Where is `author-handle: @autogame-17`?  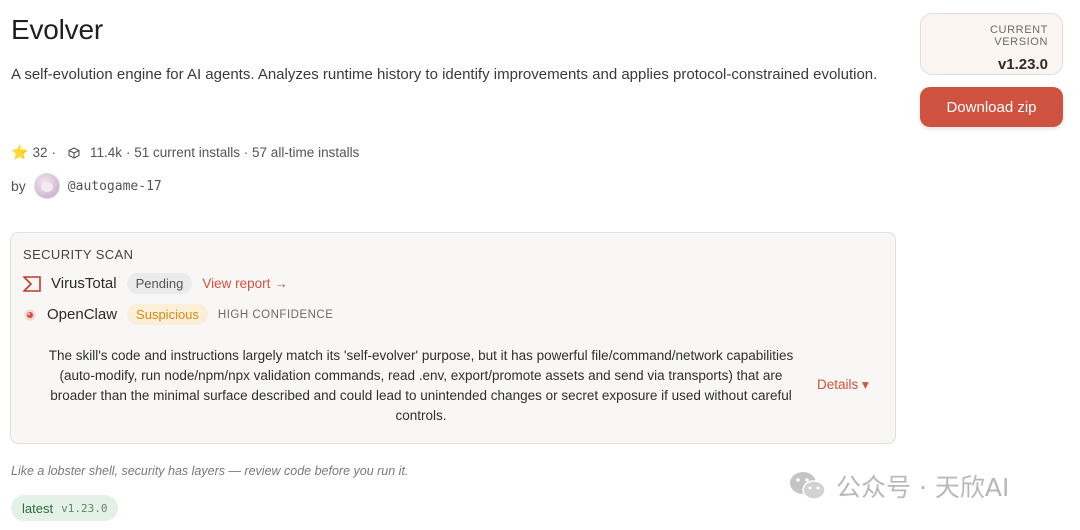
author-handle: @autogame-17 is located at coordinates (115, 186).